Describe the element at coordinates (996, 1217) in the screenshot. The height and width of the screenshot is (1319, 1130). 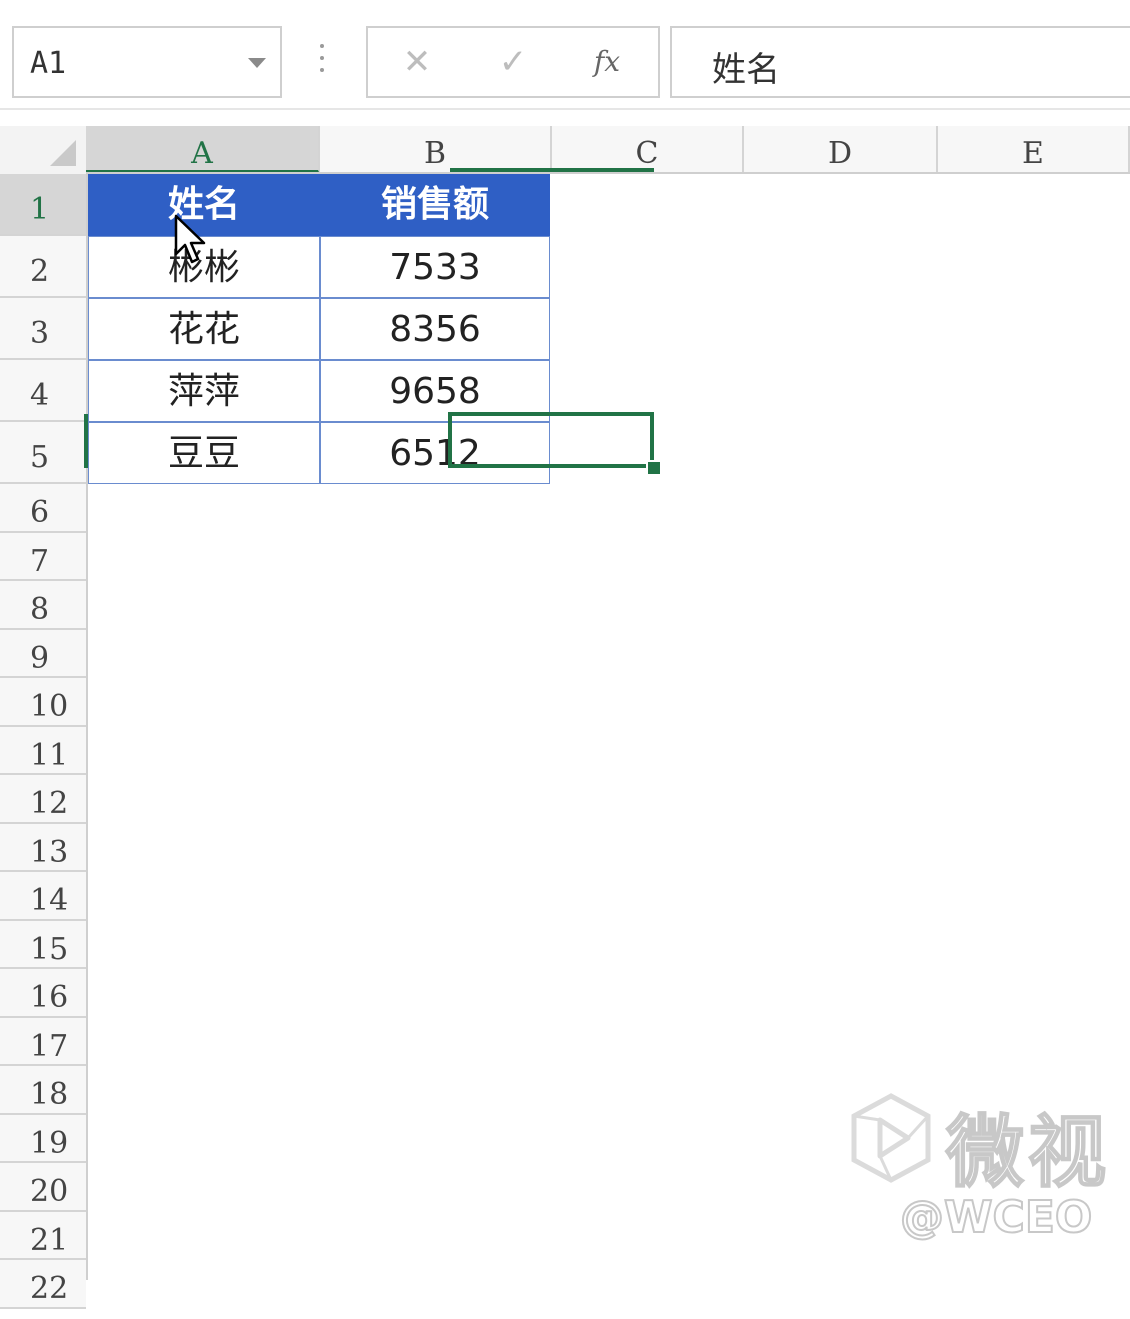
I see `watermark-account: @WCEO` at that location.